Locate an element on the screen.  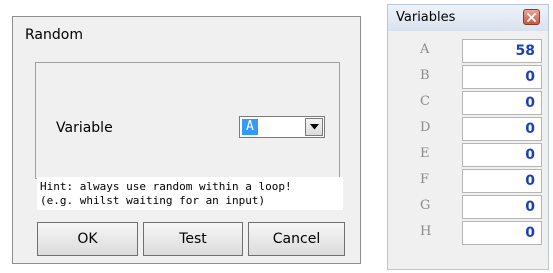
variable-select: A is located at coordinates (282, 127).